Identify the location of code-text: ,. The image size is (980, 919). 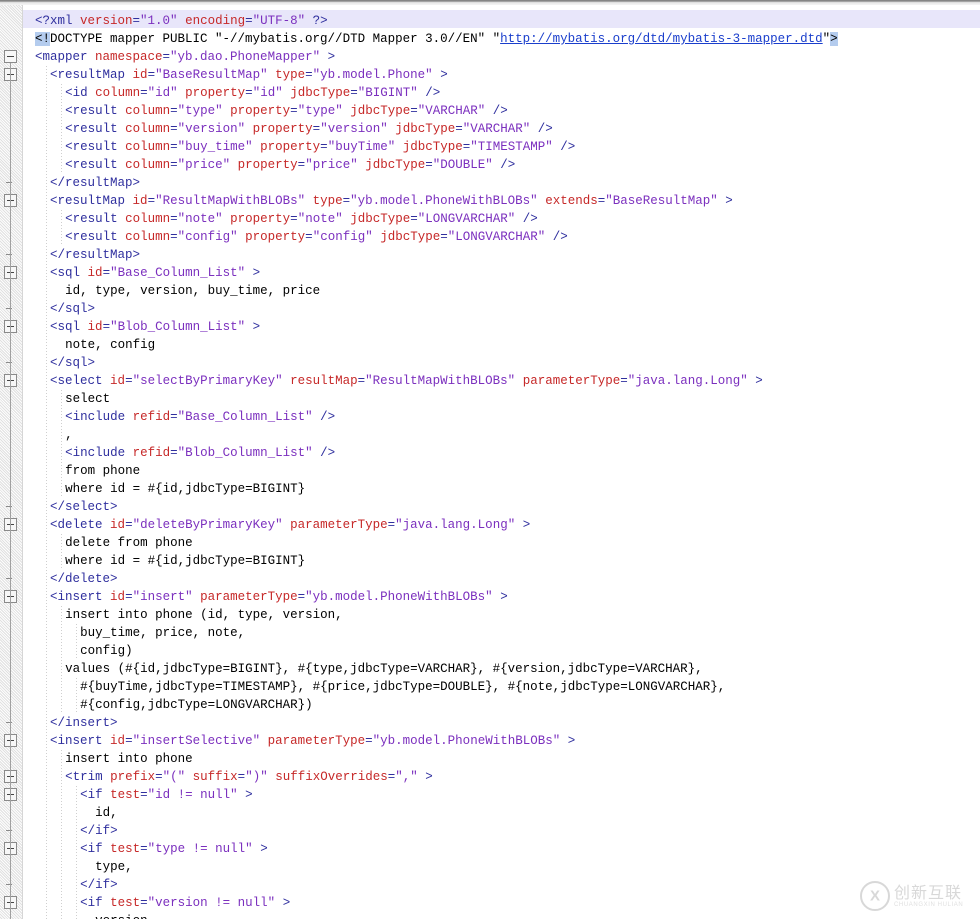
(69, 435).